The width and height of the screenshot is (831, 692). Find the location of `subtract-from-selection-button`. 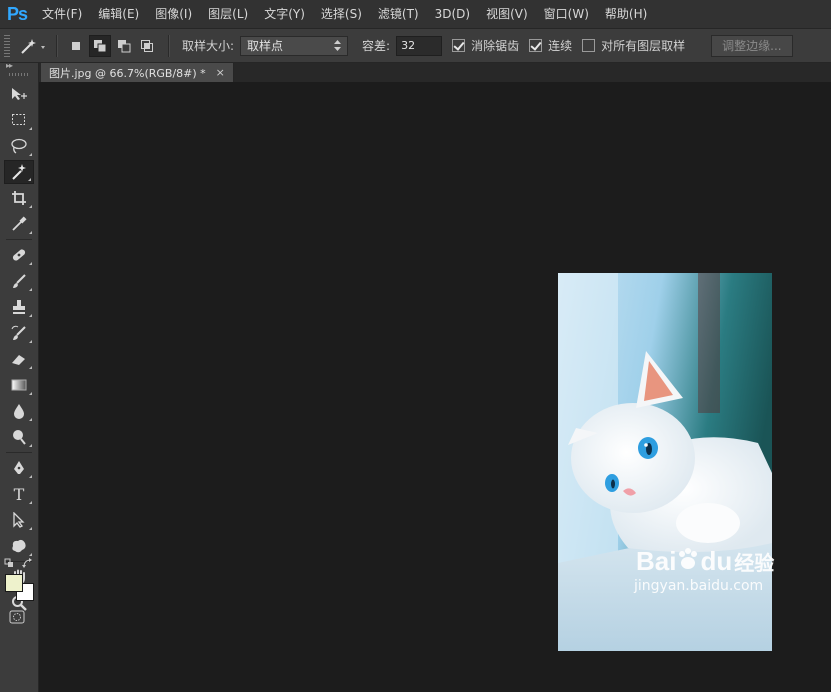

subtract-from-selection-button is located at coordinates (124, 46).